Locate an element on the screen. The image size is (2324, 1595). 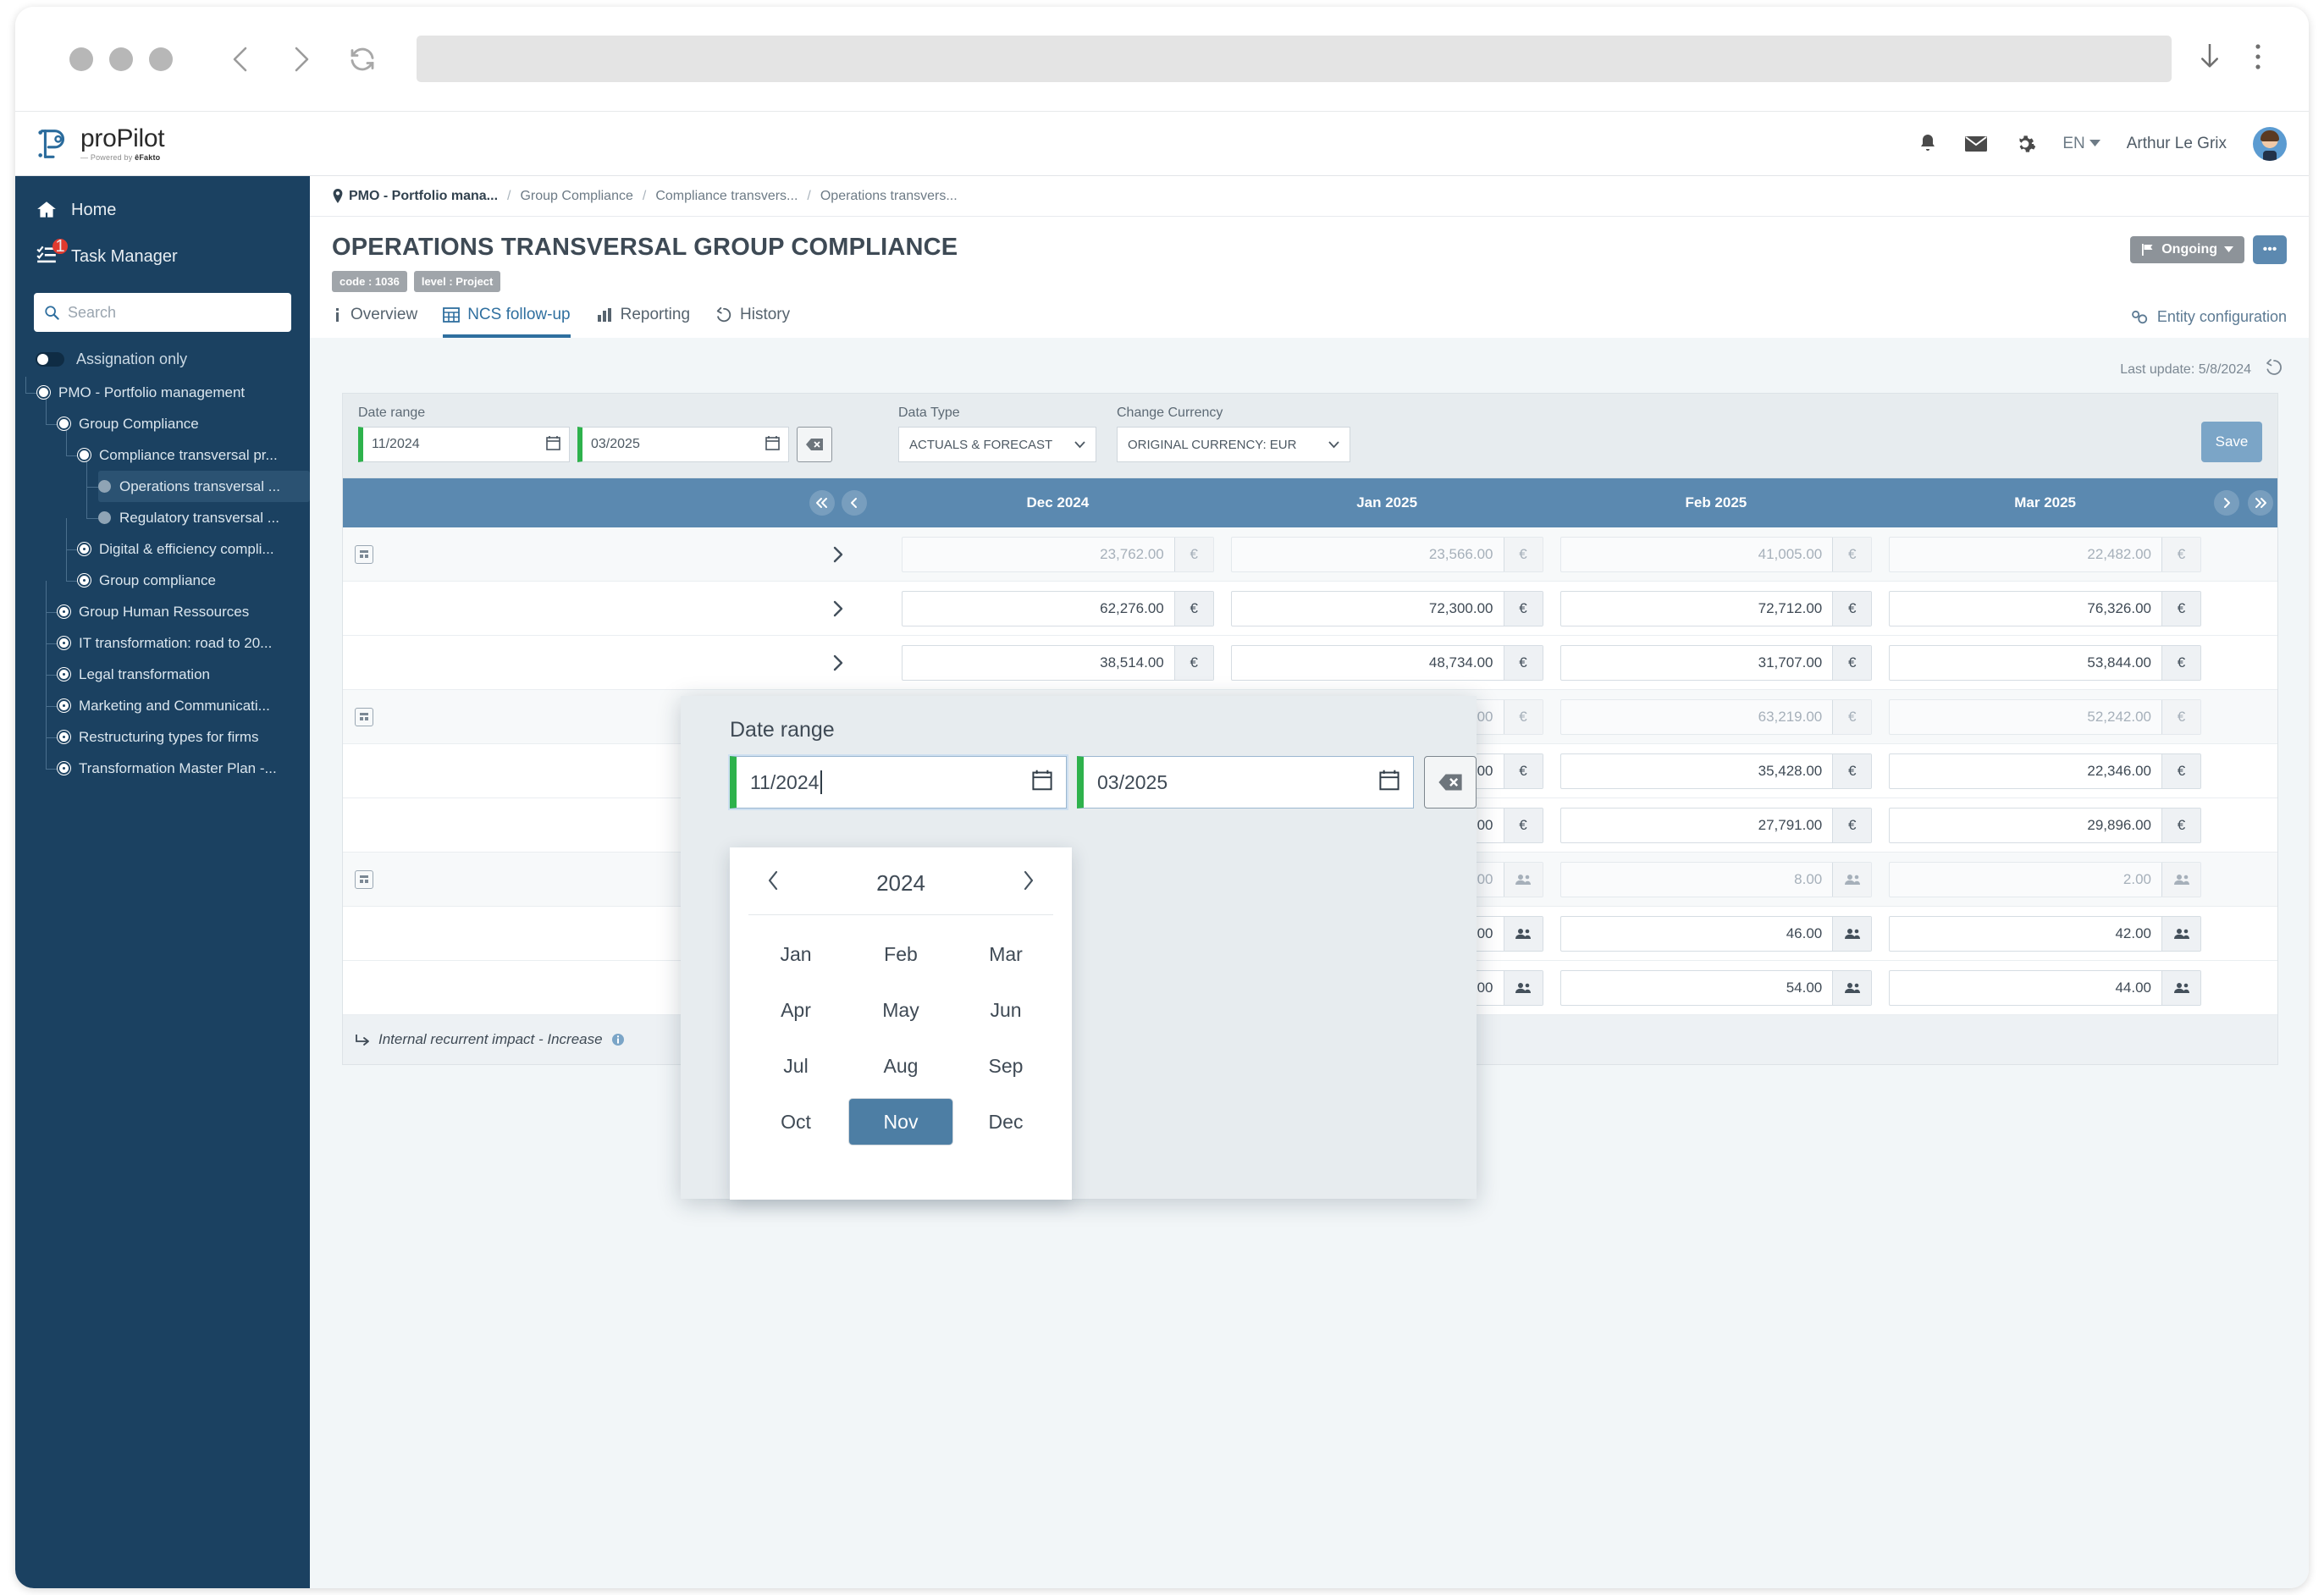
more-actions-button: ••• is located at coordinates (2270, 249).